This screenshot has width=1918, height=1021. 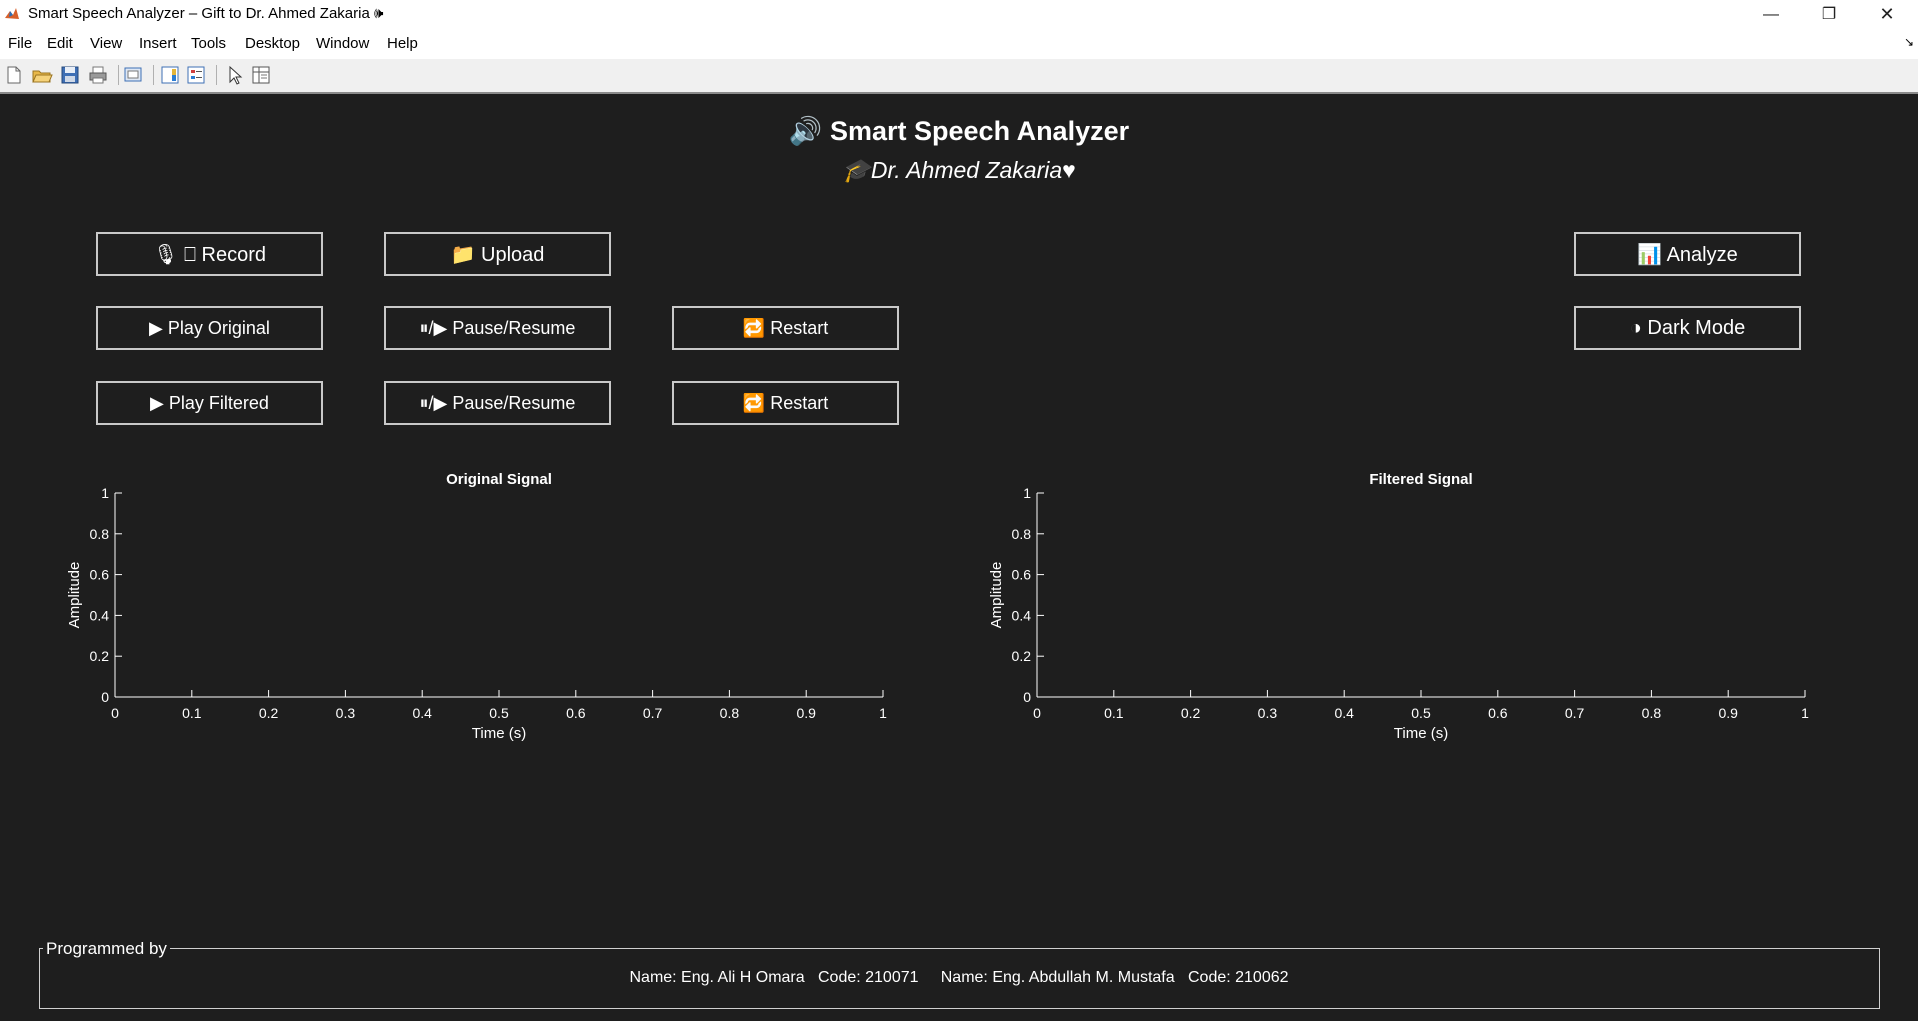 What do you see at coordinates (1498, 713) in the screenshot?
I see `x-tick-label: 0.6` at bounding box center [1498, 713].